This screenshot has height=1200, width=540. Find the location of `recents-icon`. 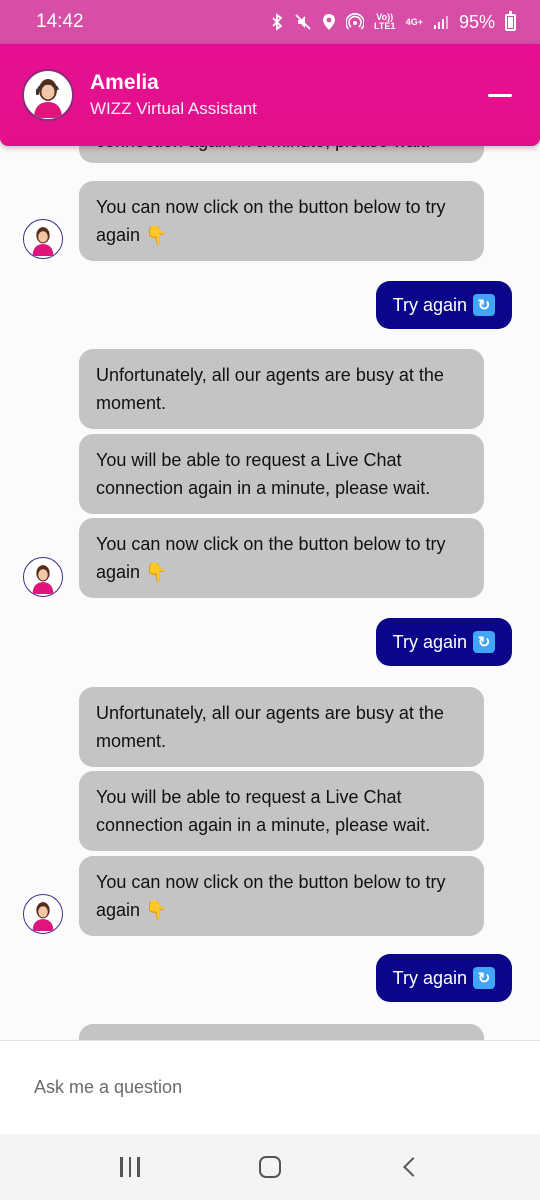

recents-icon is located at coordinates (130, 1167).